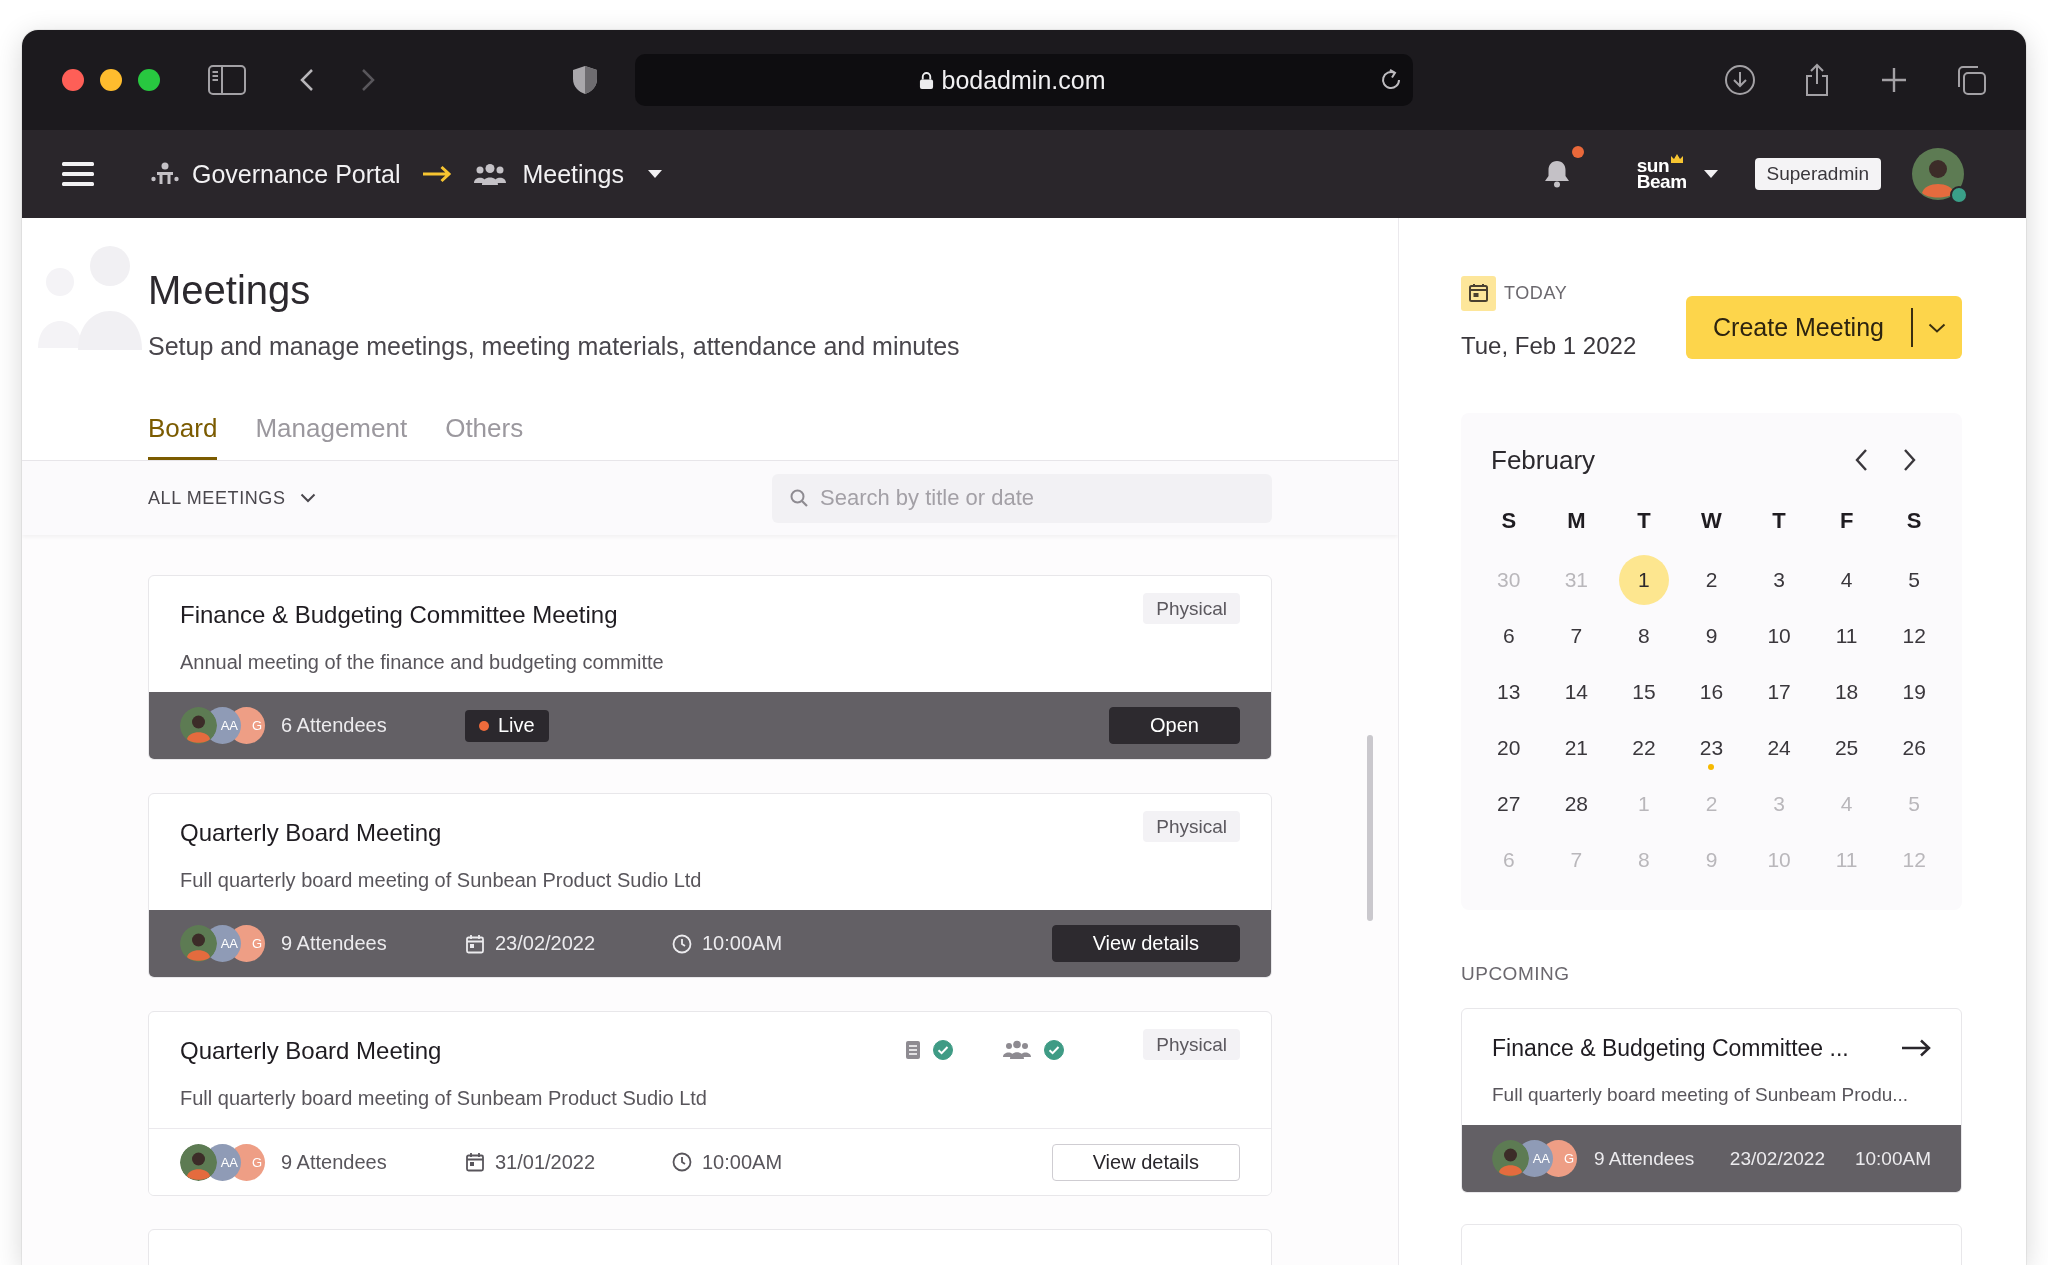 This screenshot has width=2048, height=1265. I want to click on calendar-day: 5, so click(1914, 580).